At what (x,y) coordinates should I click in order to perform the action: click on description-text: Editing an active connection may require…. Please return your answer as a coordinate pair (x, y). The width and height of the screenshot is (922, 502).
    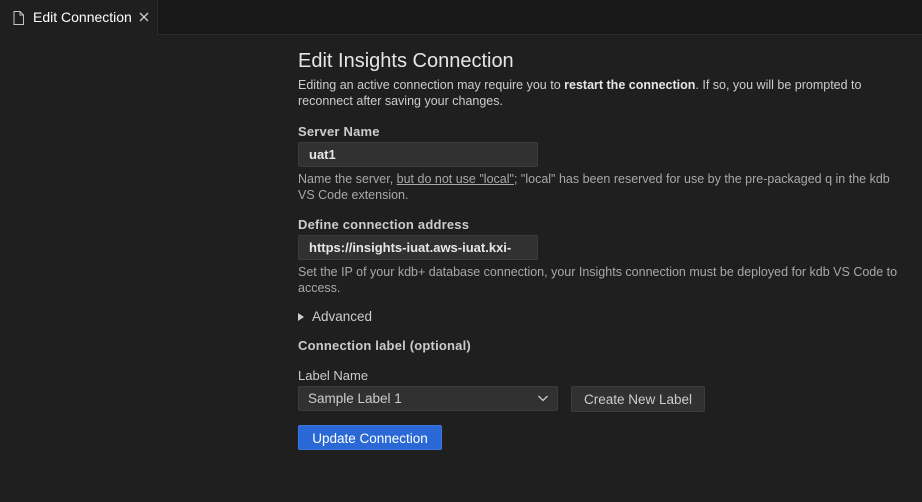
    Looking at the image, I should click on (431, 85).